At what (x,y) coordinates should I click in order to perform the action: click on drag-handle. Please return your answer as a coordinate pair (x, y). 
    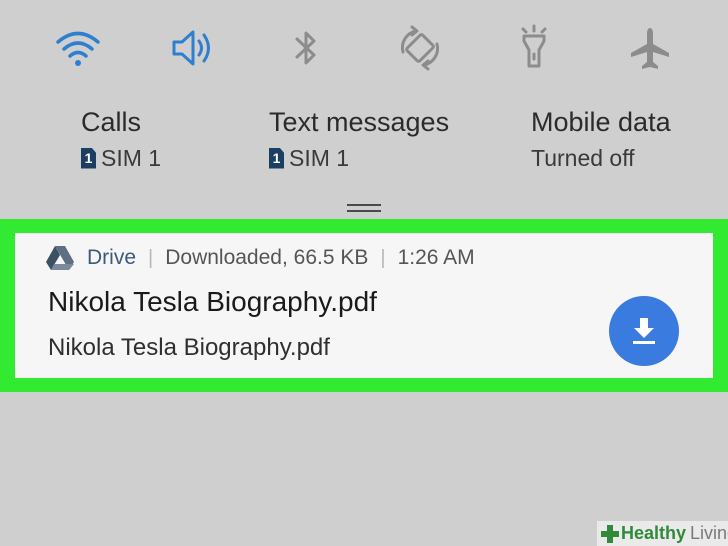
    Looking at the image, I should click on (364, 209).